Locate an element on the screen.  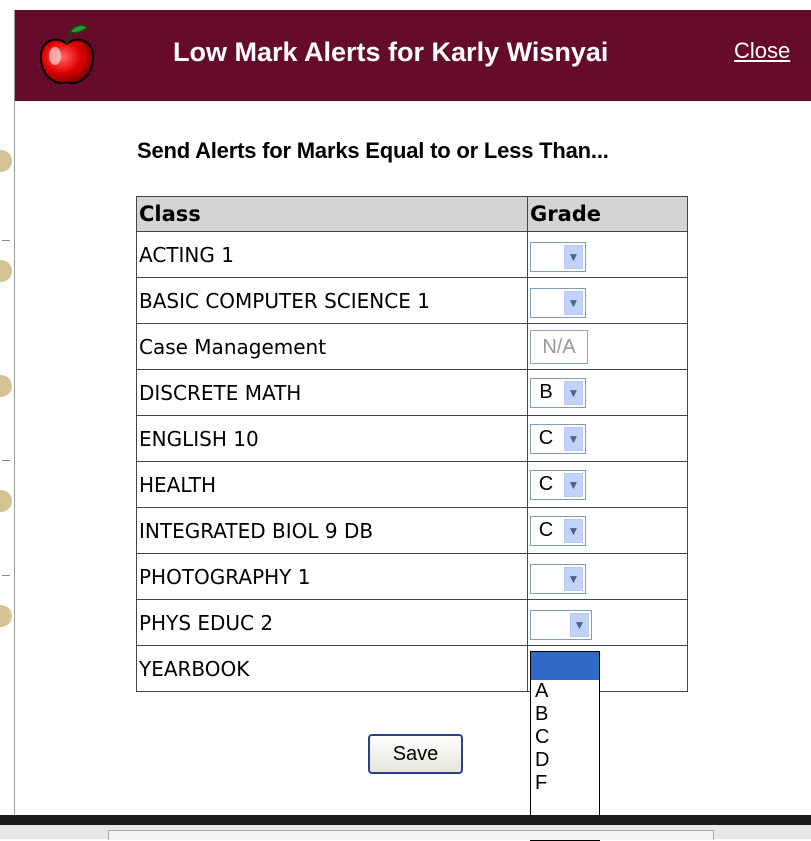
table-header-row: Class Grade is located at coordinates (412, 214).